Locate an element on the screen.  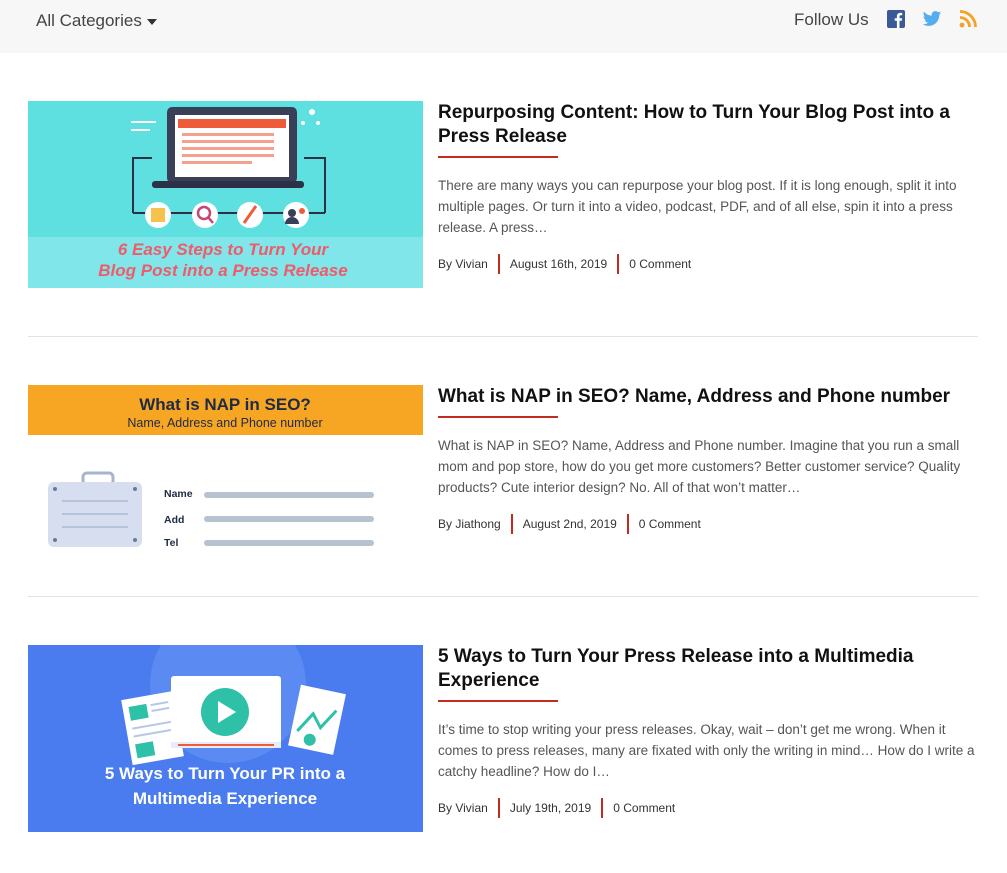
post-date: July 19th, 2019 is located at coordinates (550, 808).